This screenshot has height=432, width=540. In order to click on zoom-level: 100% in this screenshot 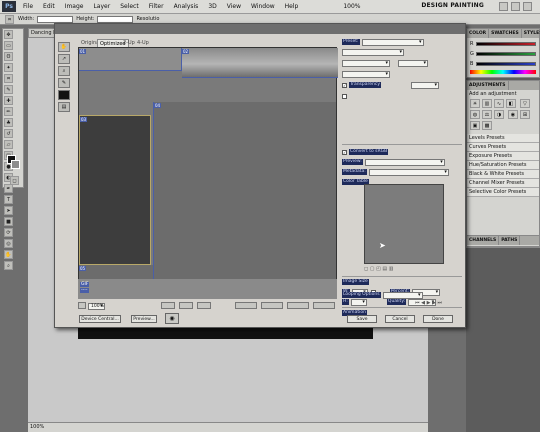, I will do `click(351, 6)`.